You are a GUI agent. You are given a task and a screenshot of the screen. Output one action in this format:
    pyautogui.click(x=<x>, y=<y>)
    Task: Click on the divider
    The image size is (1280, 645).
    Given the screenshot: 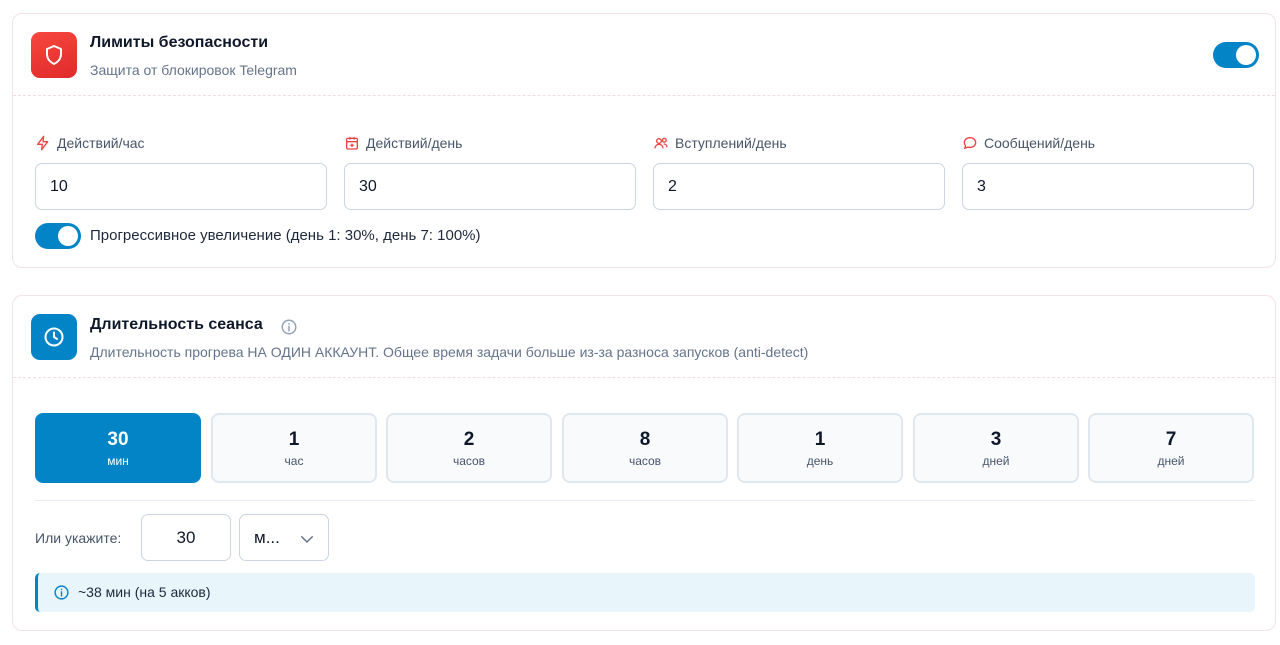 What is the action you would take?
    pyautogui.click(x=645, y=500)
    